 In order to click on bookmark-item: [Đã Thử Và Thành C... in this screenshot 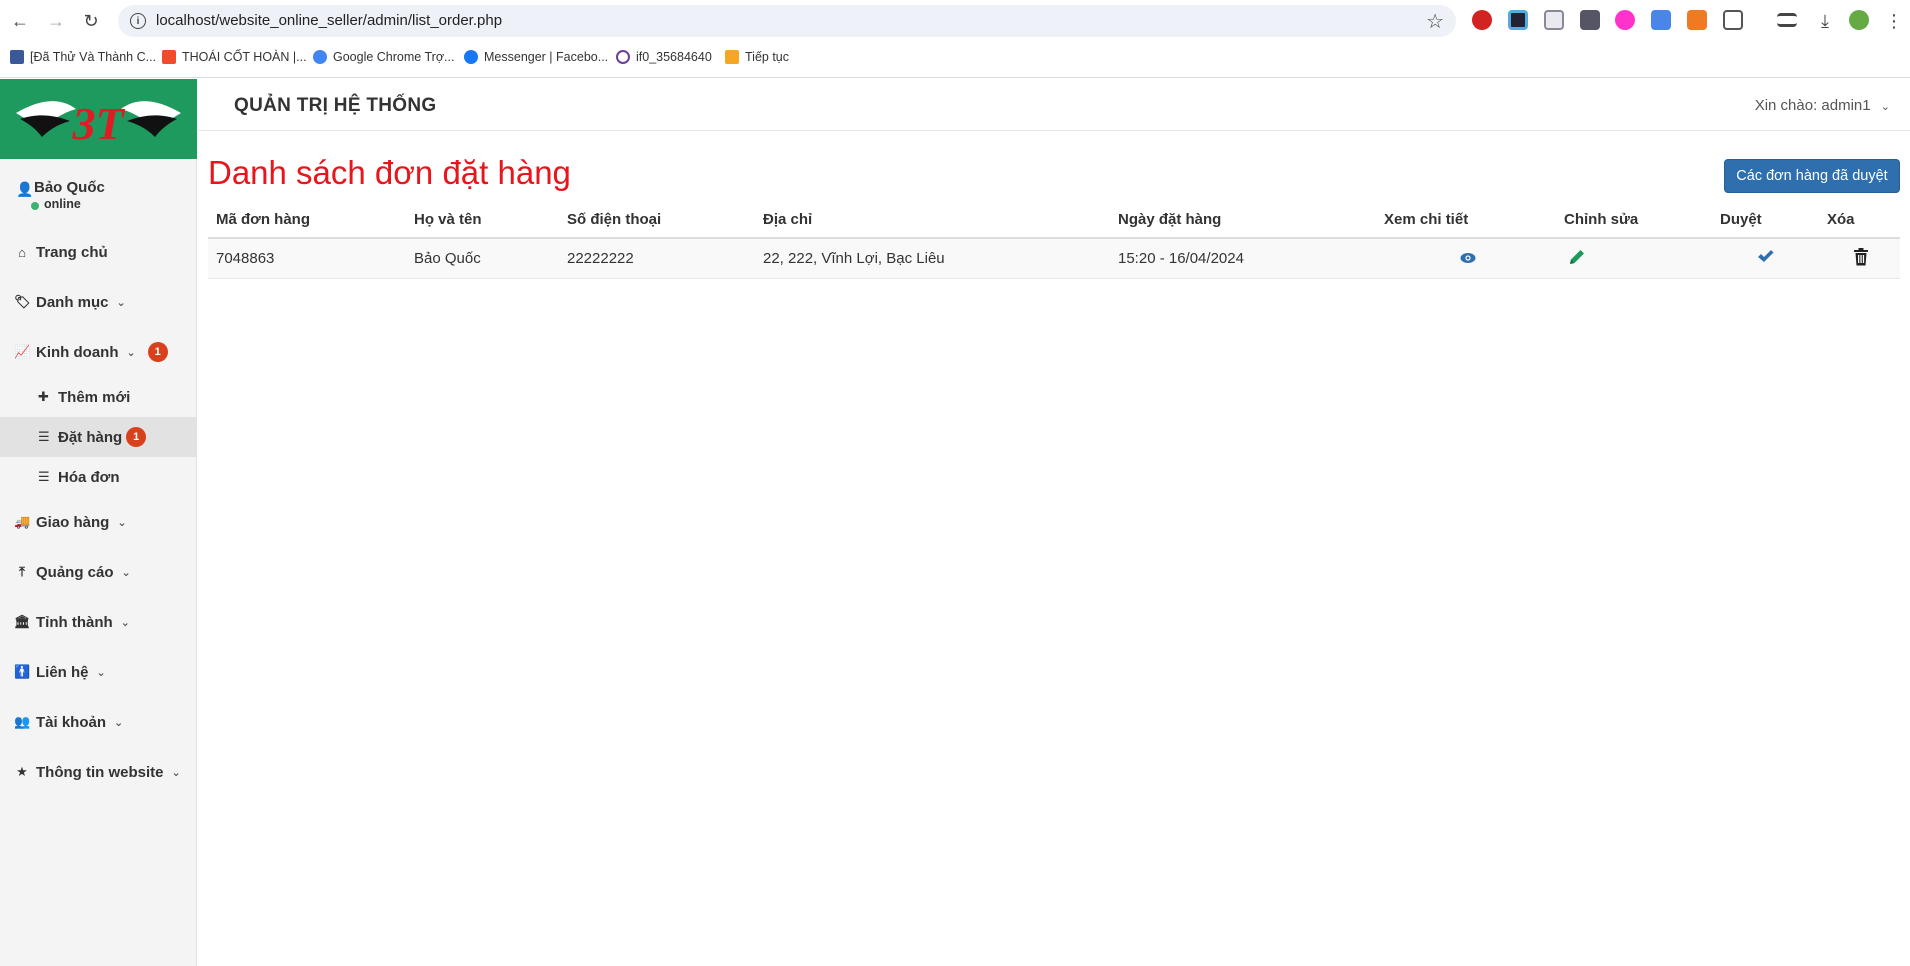, I will do `click(83, 57)`.